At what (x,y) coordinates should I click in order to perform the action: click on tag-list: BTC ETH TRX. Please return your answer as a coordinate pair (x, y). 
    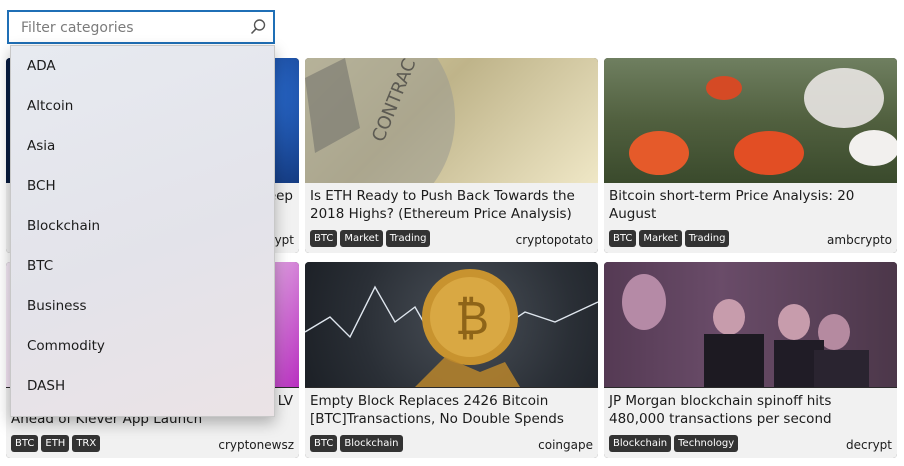
    Looking at the image, I should click on (56, 443).